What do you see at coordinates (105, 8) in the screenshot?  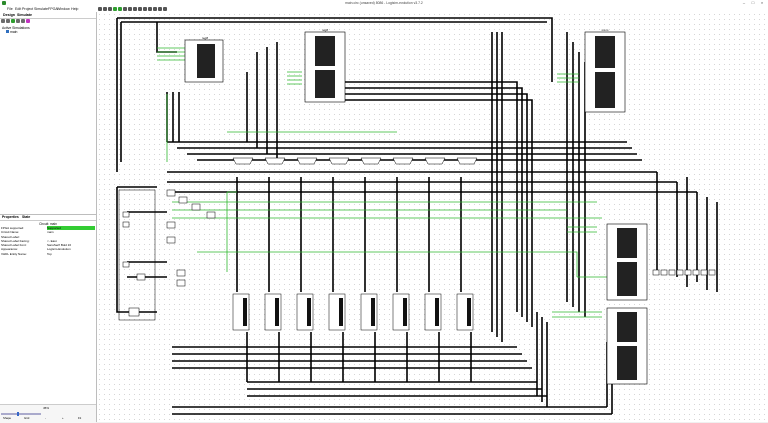 I see `edit-tool-icon` at bounding box center [105, 8].